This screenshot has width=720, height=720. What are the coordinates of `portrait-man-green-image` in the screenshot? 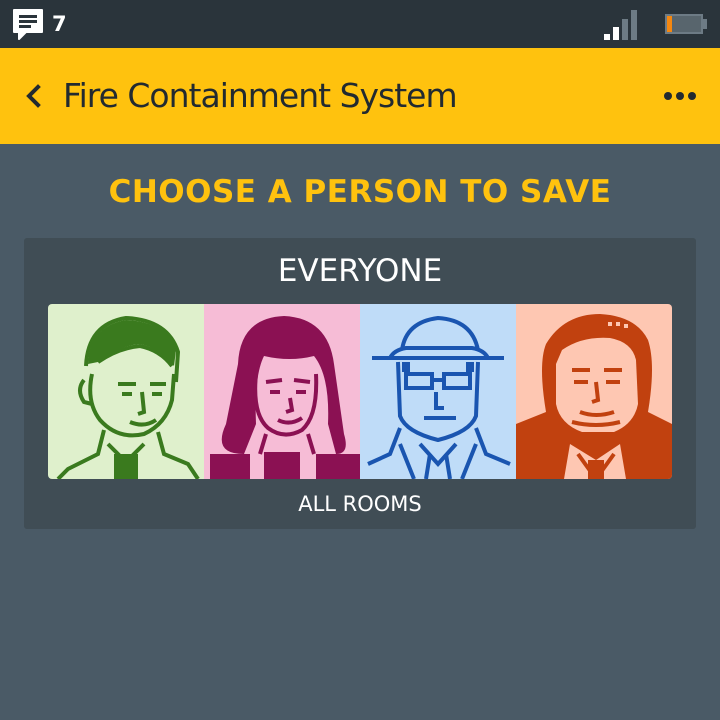 It's located at (126, 391).